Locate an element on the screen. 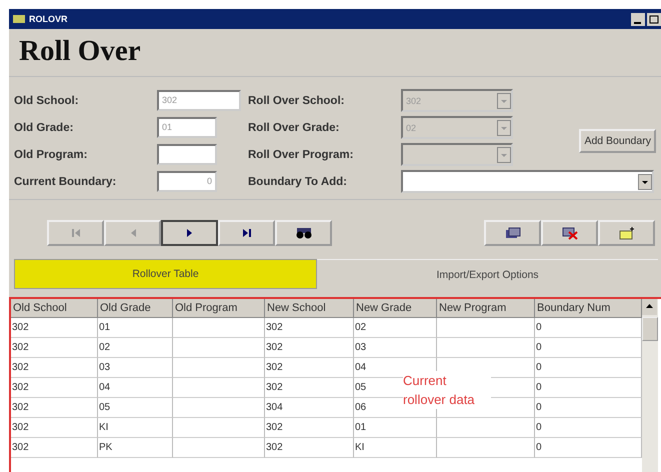  next-icon is located at coordinates (189, 233).